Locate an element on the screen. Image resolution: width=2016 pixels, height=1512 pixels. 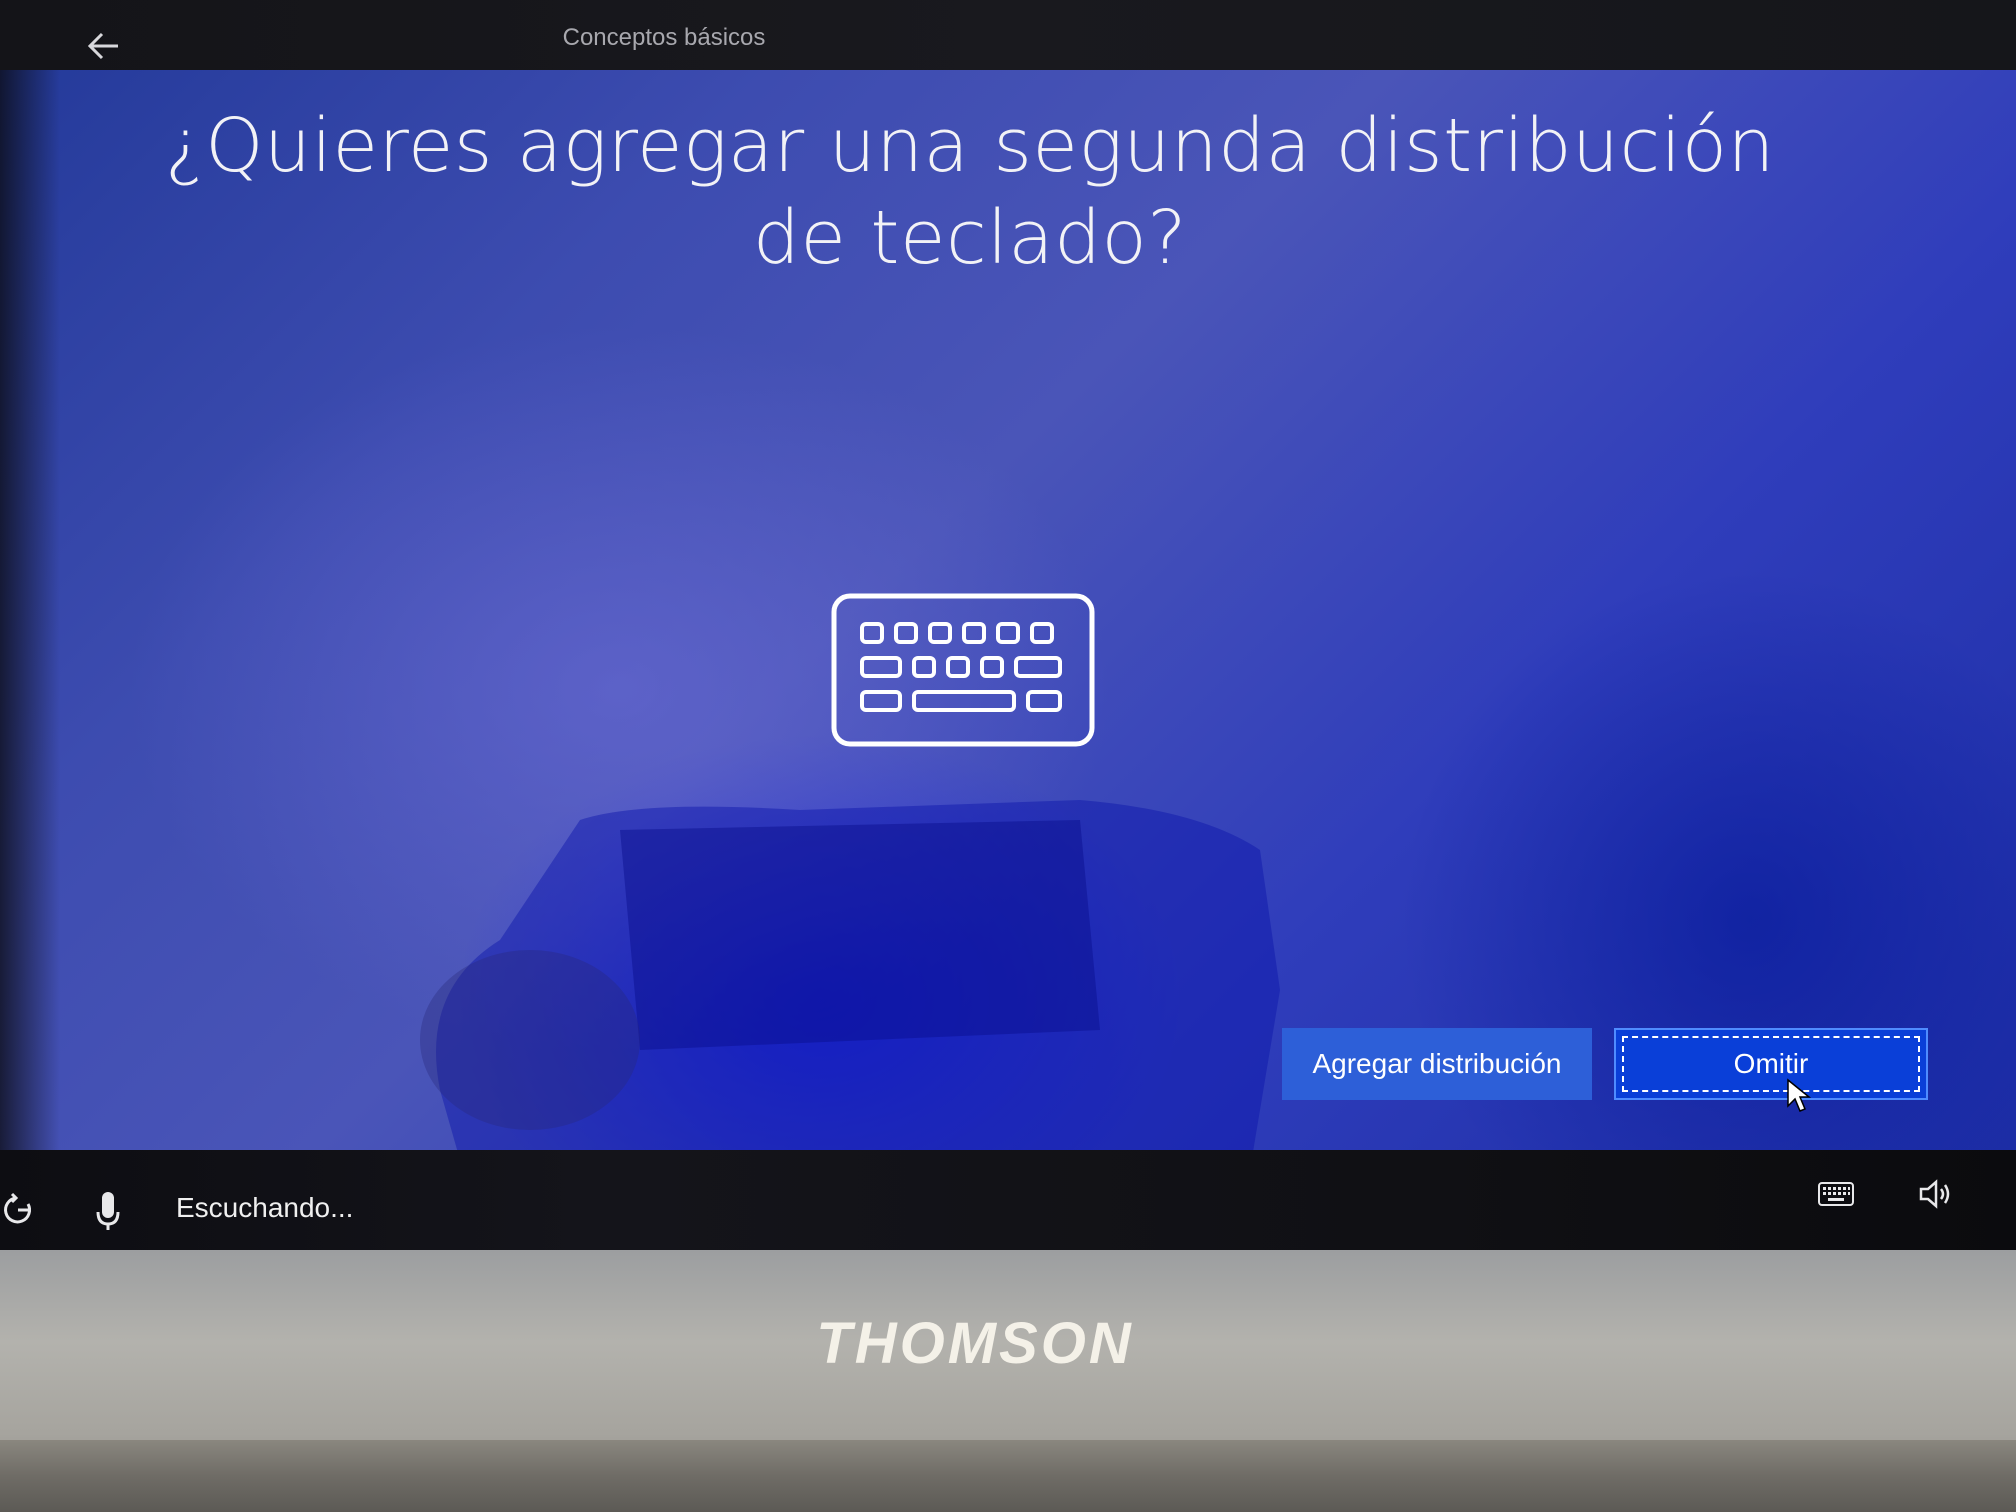
skip-button: Omitir is located at coordinates (1771, 1064).